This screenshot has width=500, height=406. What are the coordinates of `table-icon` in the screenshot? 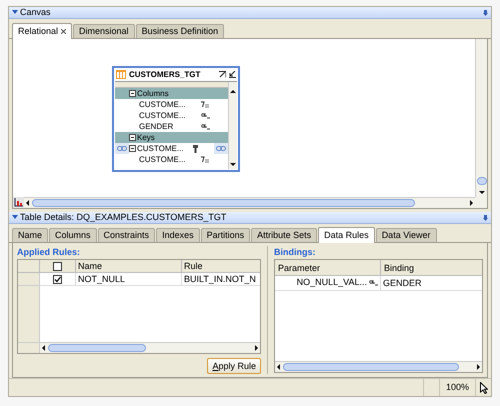 It's located at (121, 74).